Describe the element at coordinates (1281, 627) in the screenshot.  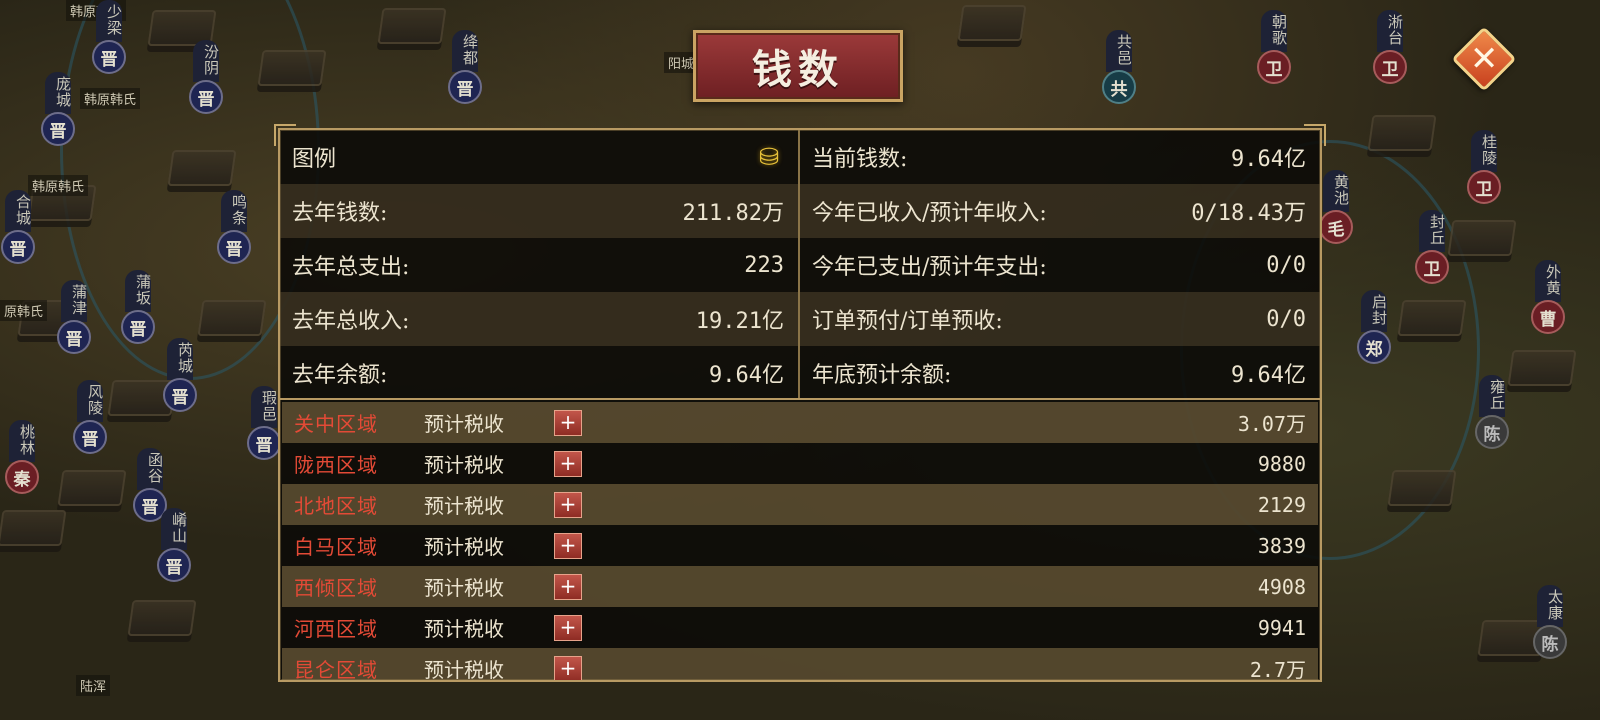
I see `region-tax-value: 9941` at that location.